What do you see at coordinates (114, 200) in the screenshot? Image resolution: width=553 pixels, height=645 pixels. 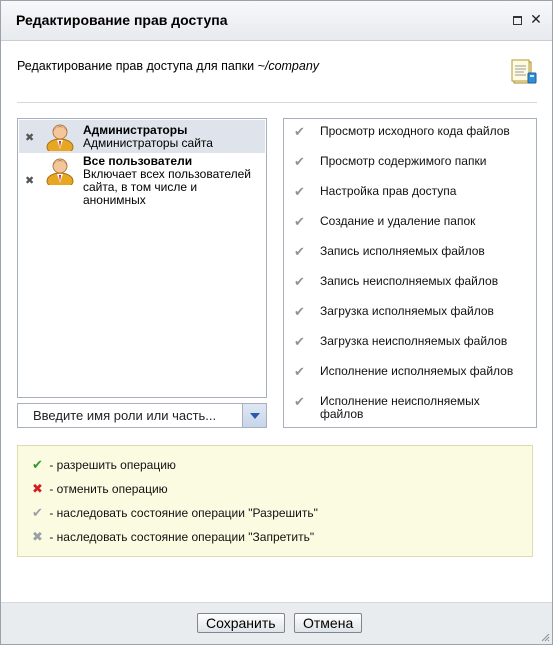 I see `role-description-line: анонимных` at bounding box center [114, 200].